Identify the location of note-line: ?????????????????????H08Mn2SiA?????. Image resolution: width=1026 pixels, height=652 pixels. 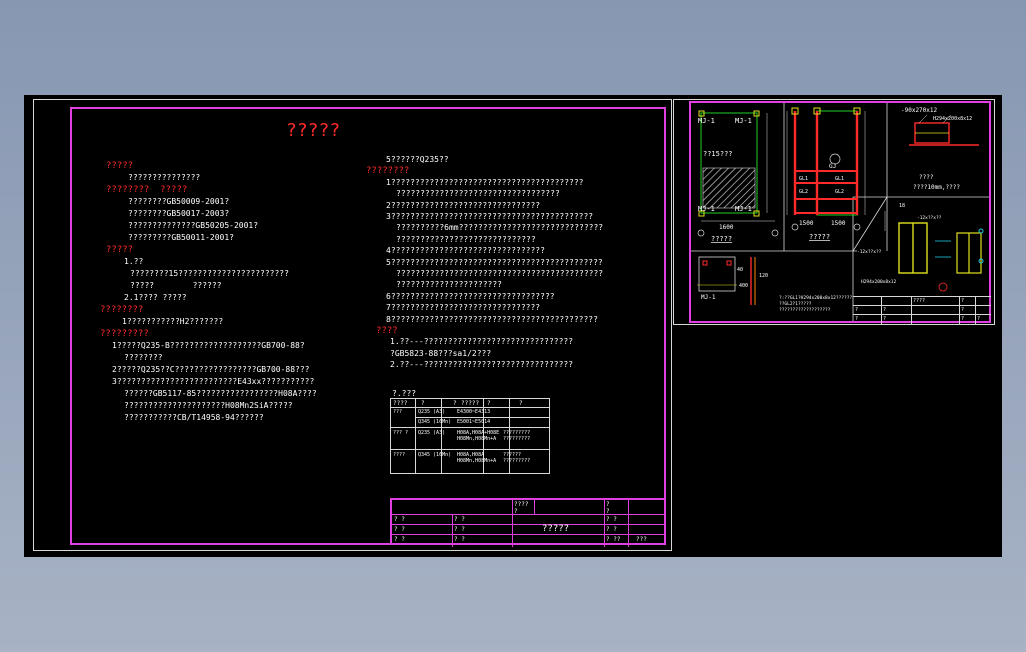
(208, 405).